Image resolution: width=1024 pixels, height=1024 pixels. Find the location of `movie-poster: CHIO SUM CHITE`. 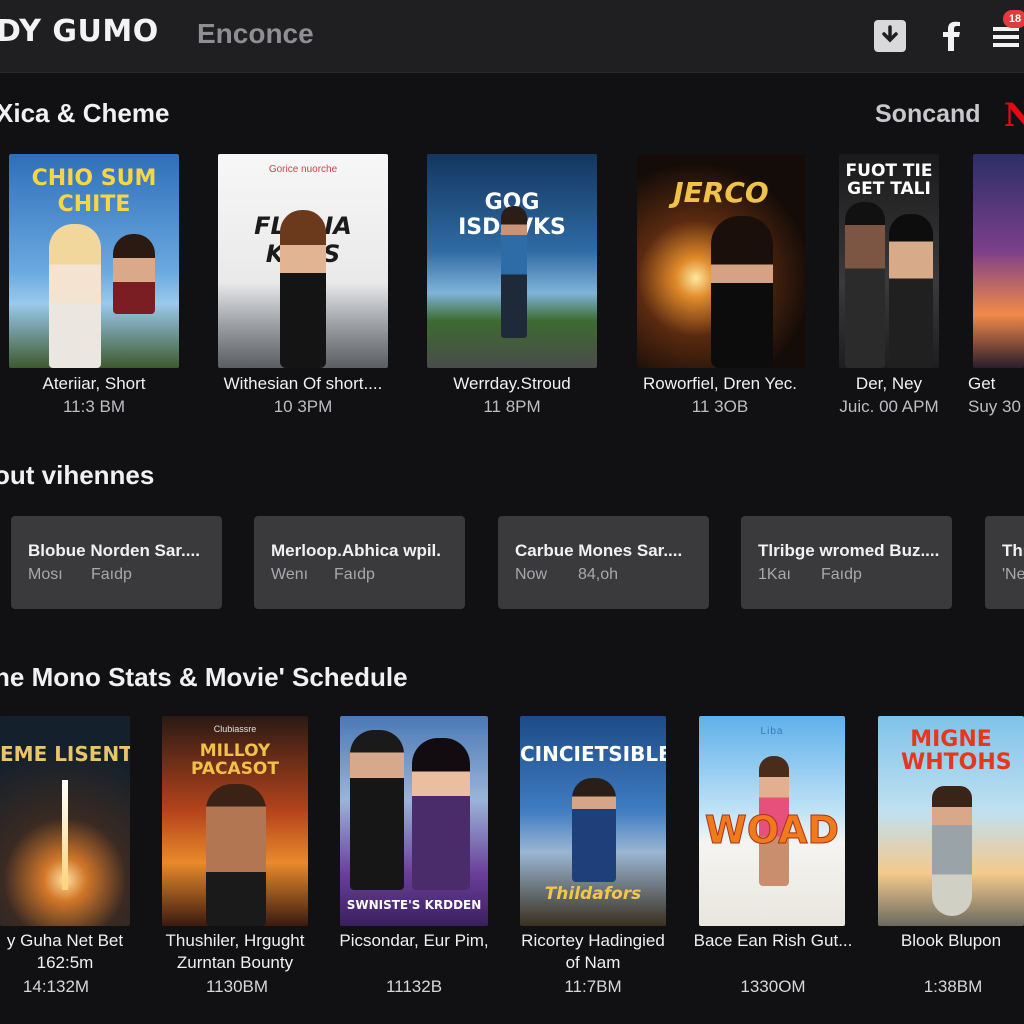

movie-poster: CHIO SUM CHITE is located at coordinates (94, 261).